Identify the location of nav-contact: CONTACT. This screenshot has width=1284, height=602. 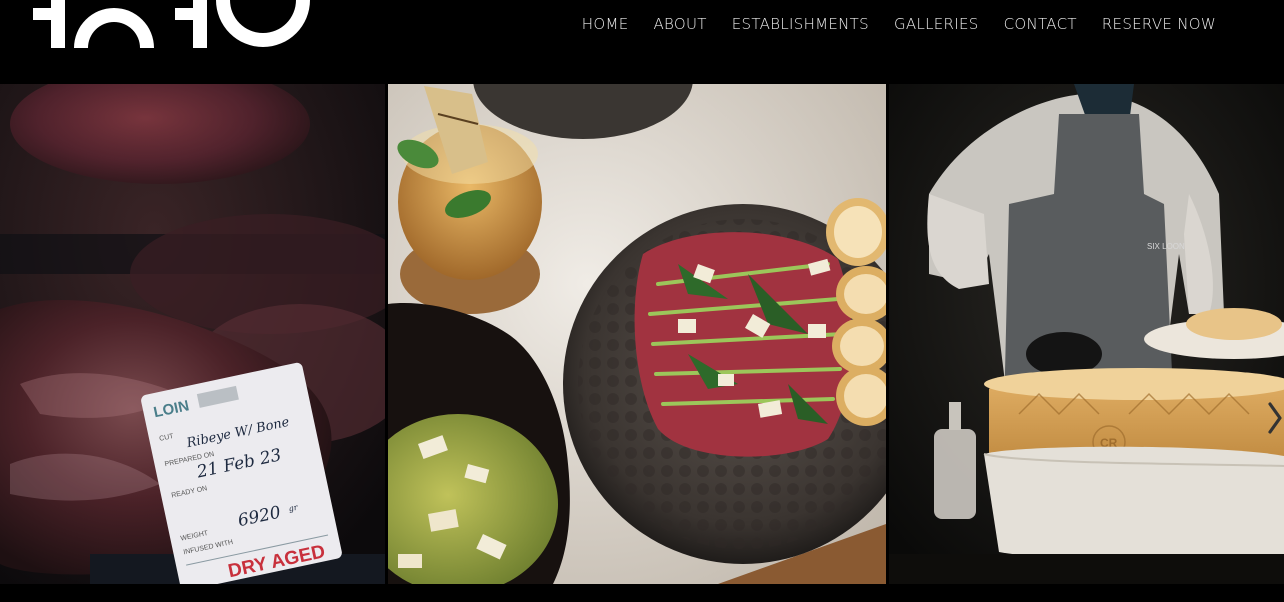
(1040, 24).